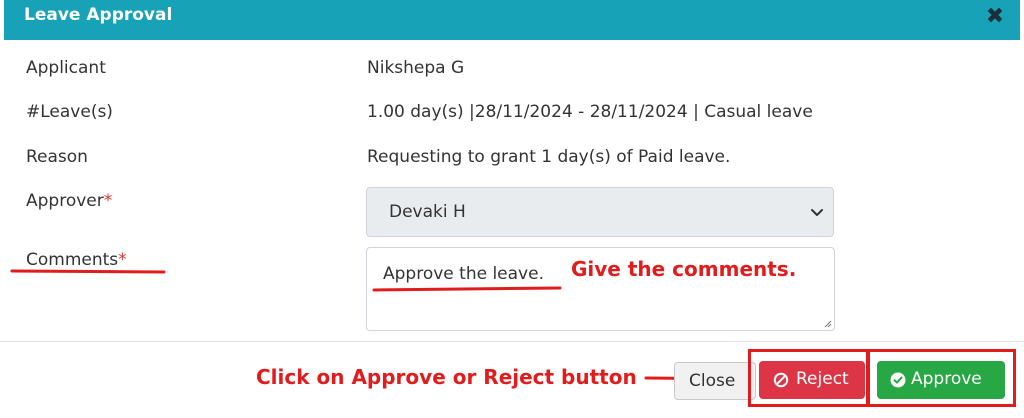  What do you see at coordinates (69, 112) in the screenshot?
I see `leaves-label: #Leave(s)` at bounding box center [69, 112].